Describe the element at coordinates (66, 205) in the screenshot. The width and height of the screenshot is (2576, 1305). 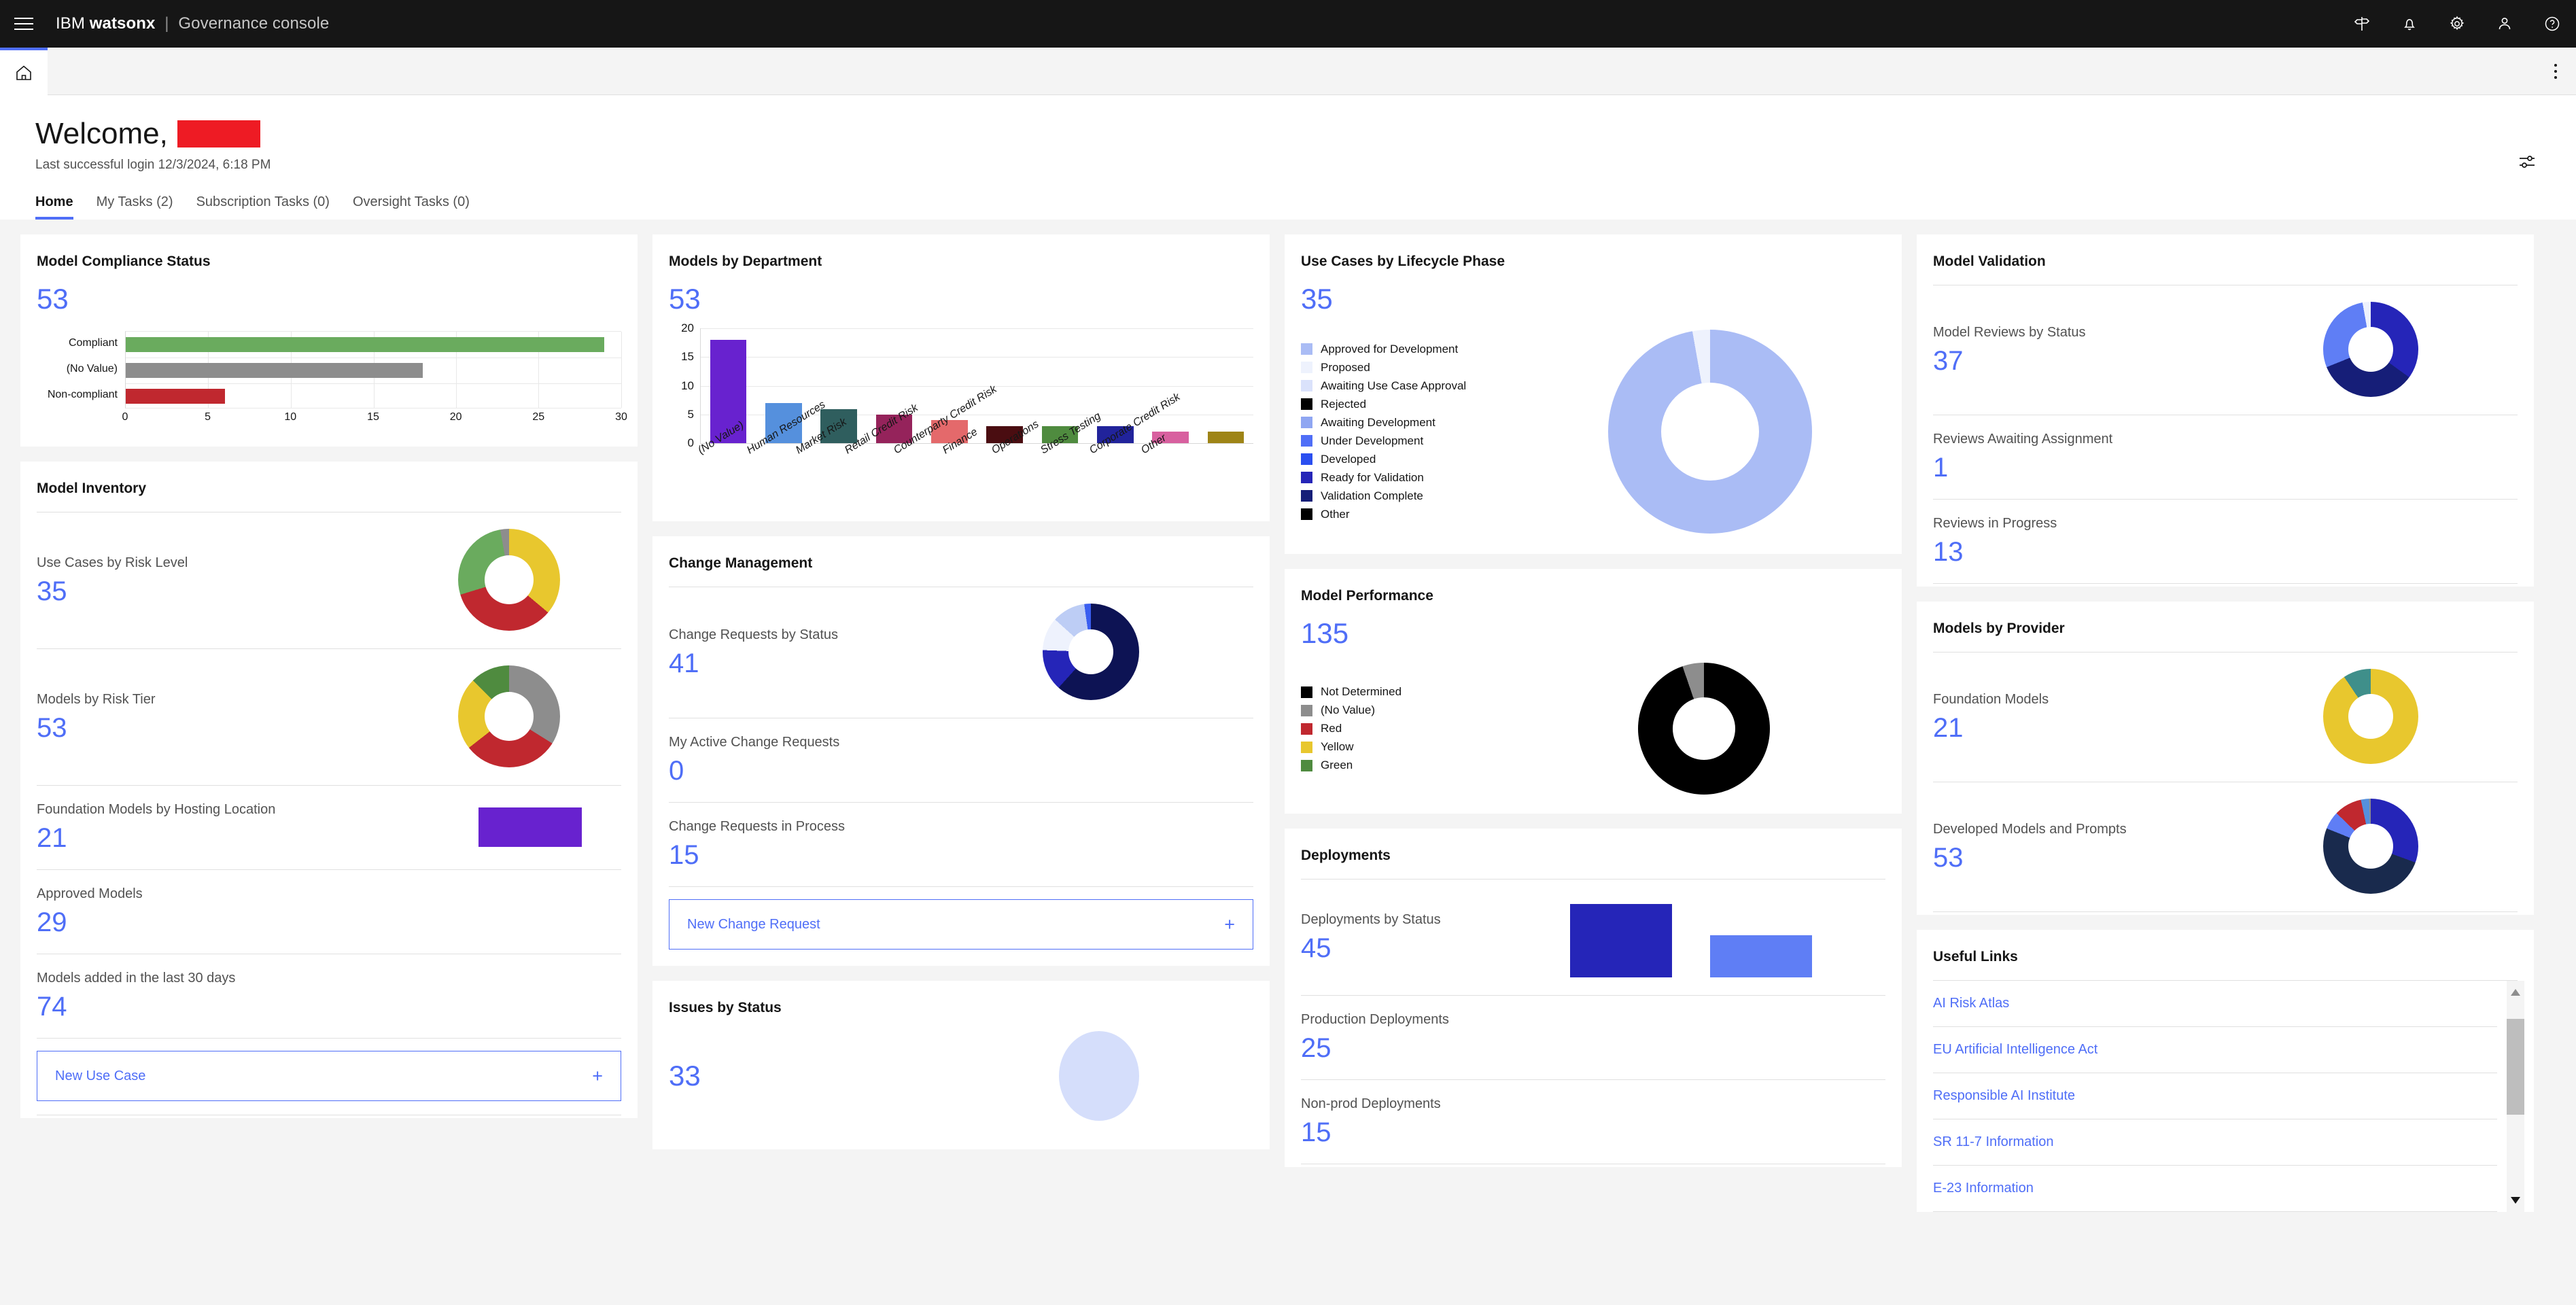
I see `tab-home: Home` at that location.